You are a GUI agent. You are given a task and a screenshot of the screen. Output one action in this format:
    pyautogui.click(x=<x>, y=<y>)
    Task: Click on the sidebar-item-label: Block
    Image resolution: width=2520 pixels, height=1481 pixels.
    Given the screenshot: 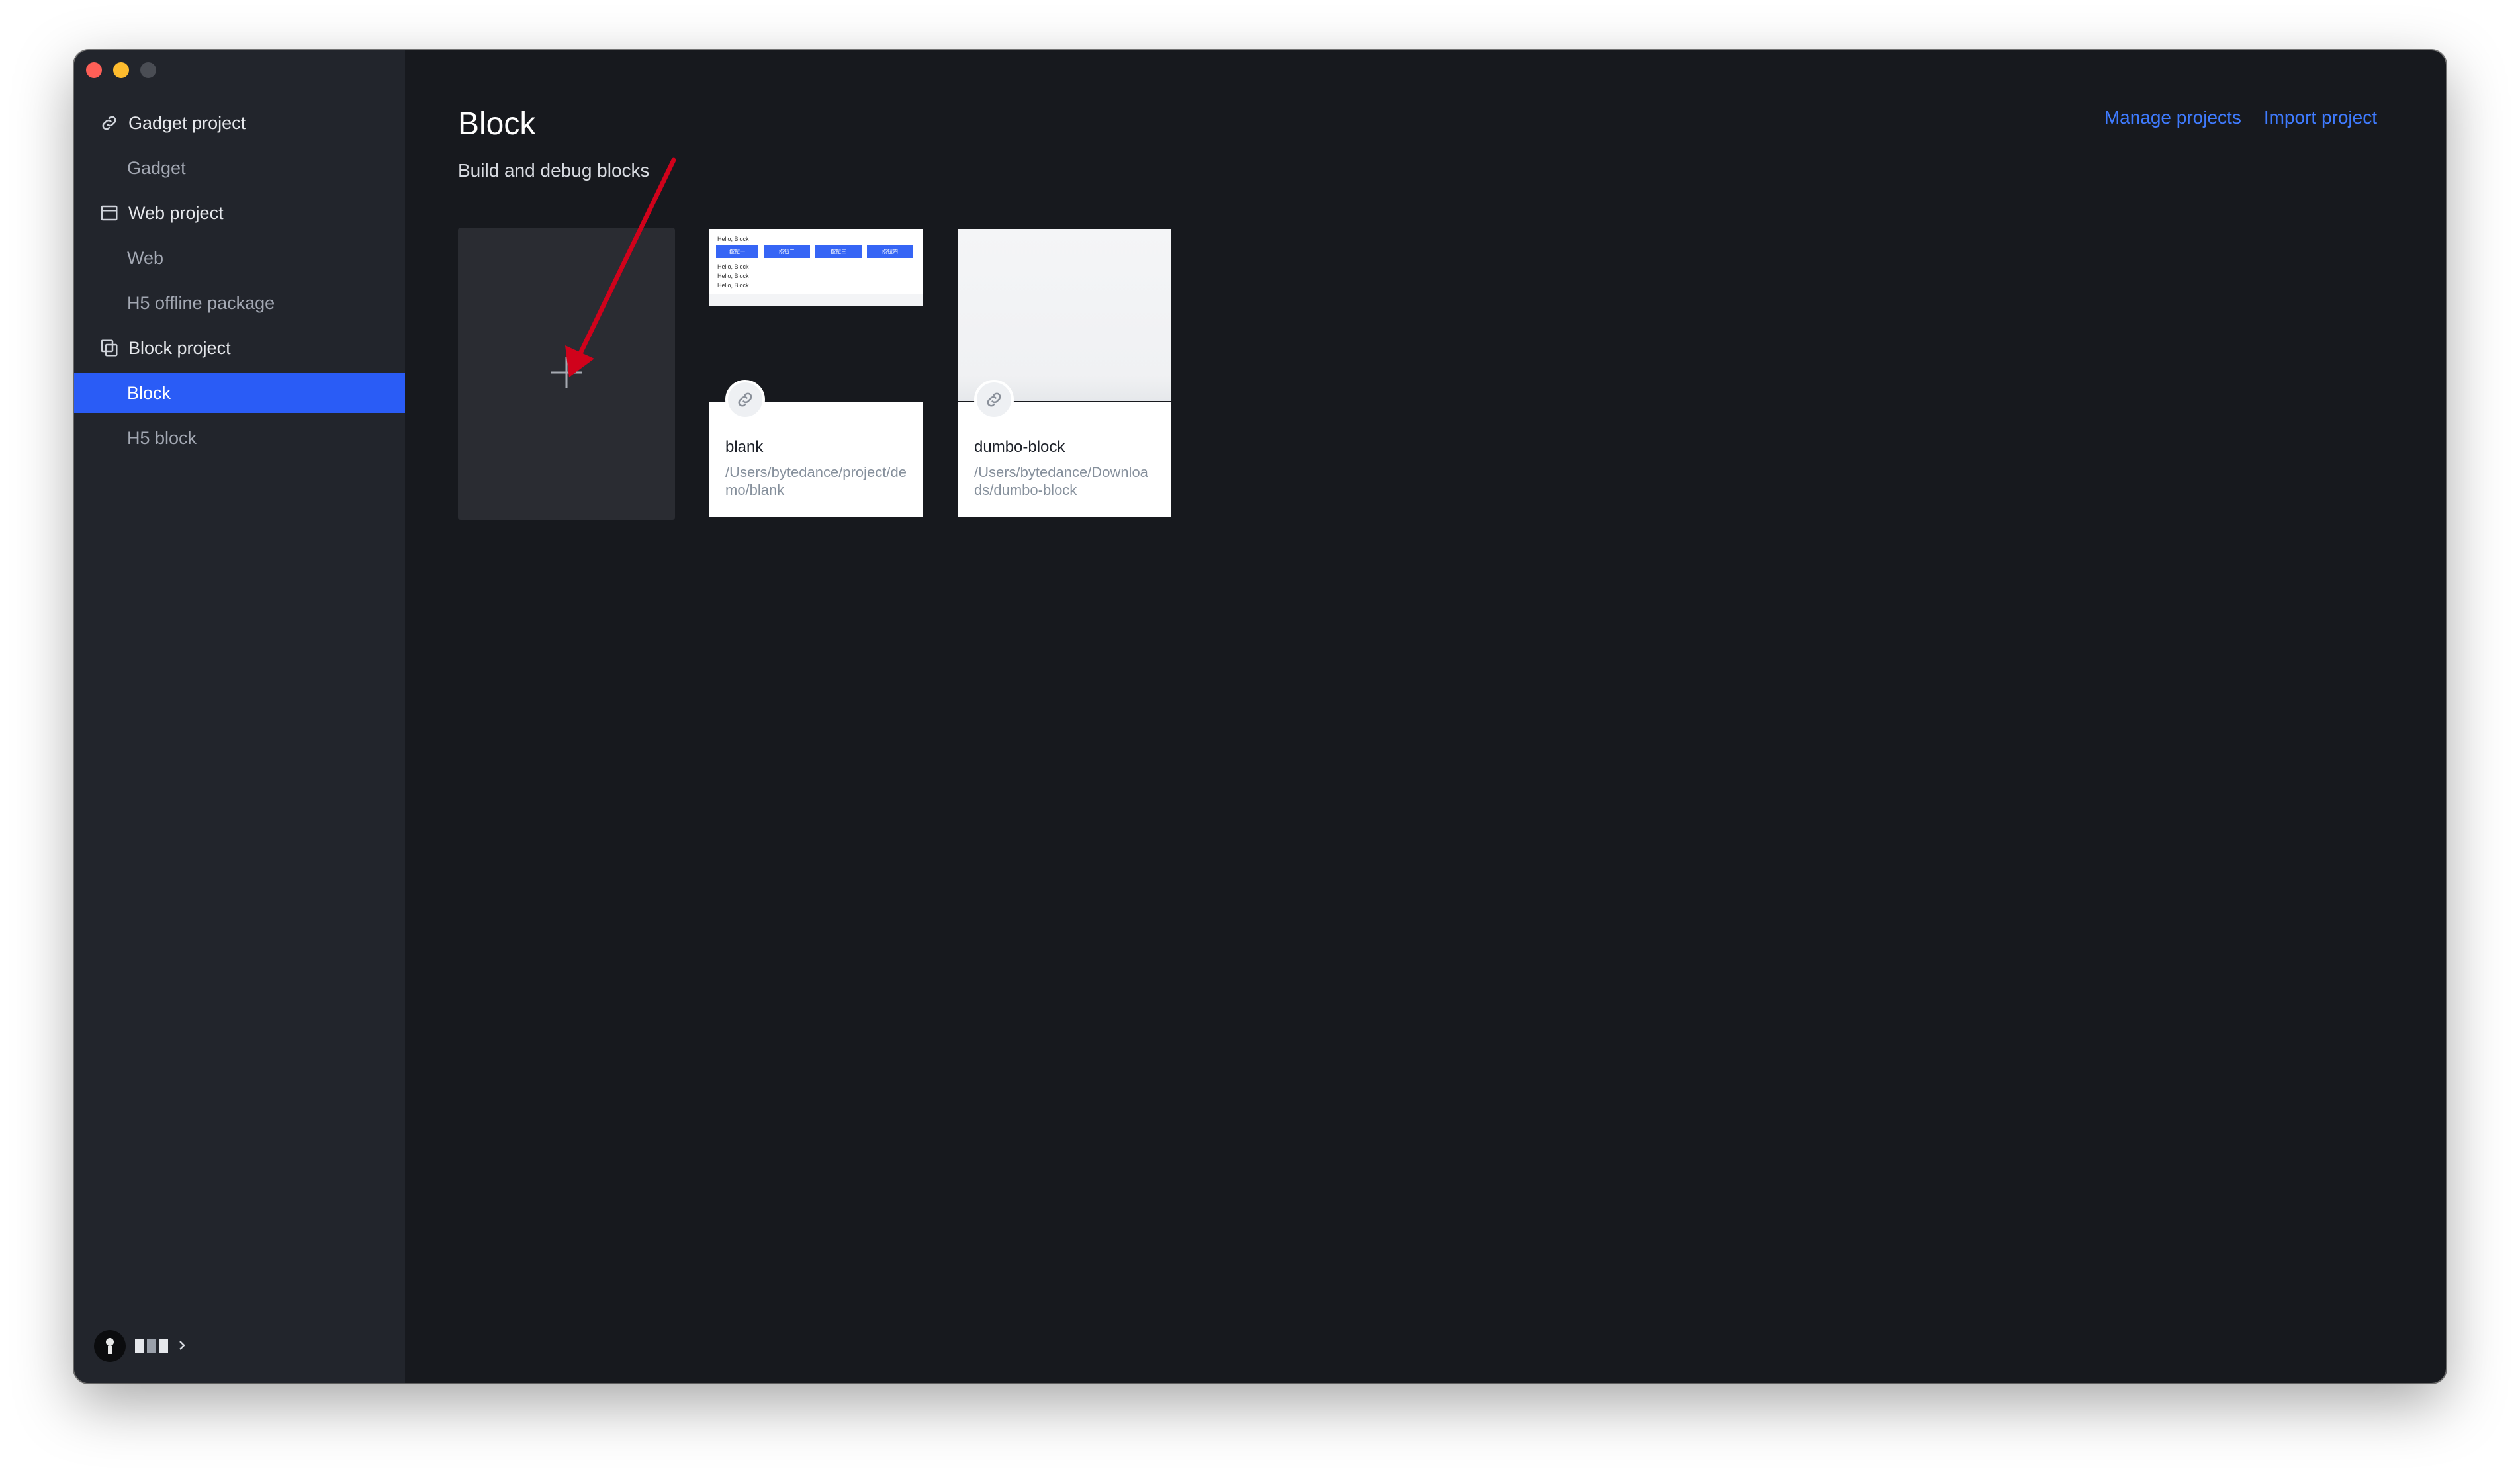 What is the action you would take?
    pyautogui.click(x=149, y=393)
    